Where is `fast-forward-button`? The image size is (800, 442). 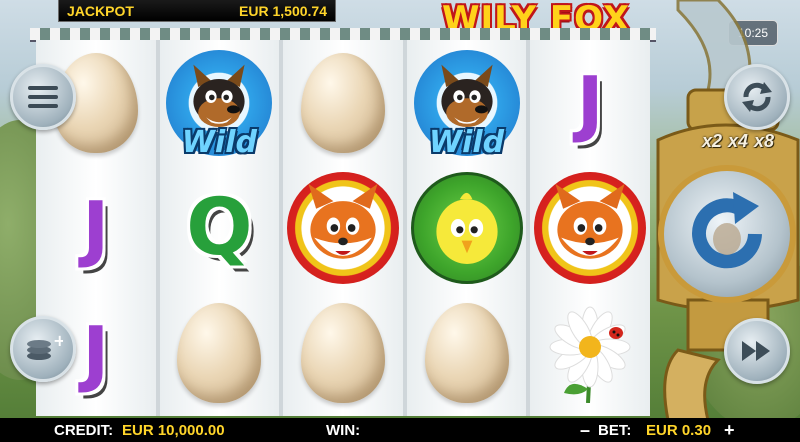
fast-forward-button is located at coordinates (757, 351).